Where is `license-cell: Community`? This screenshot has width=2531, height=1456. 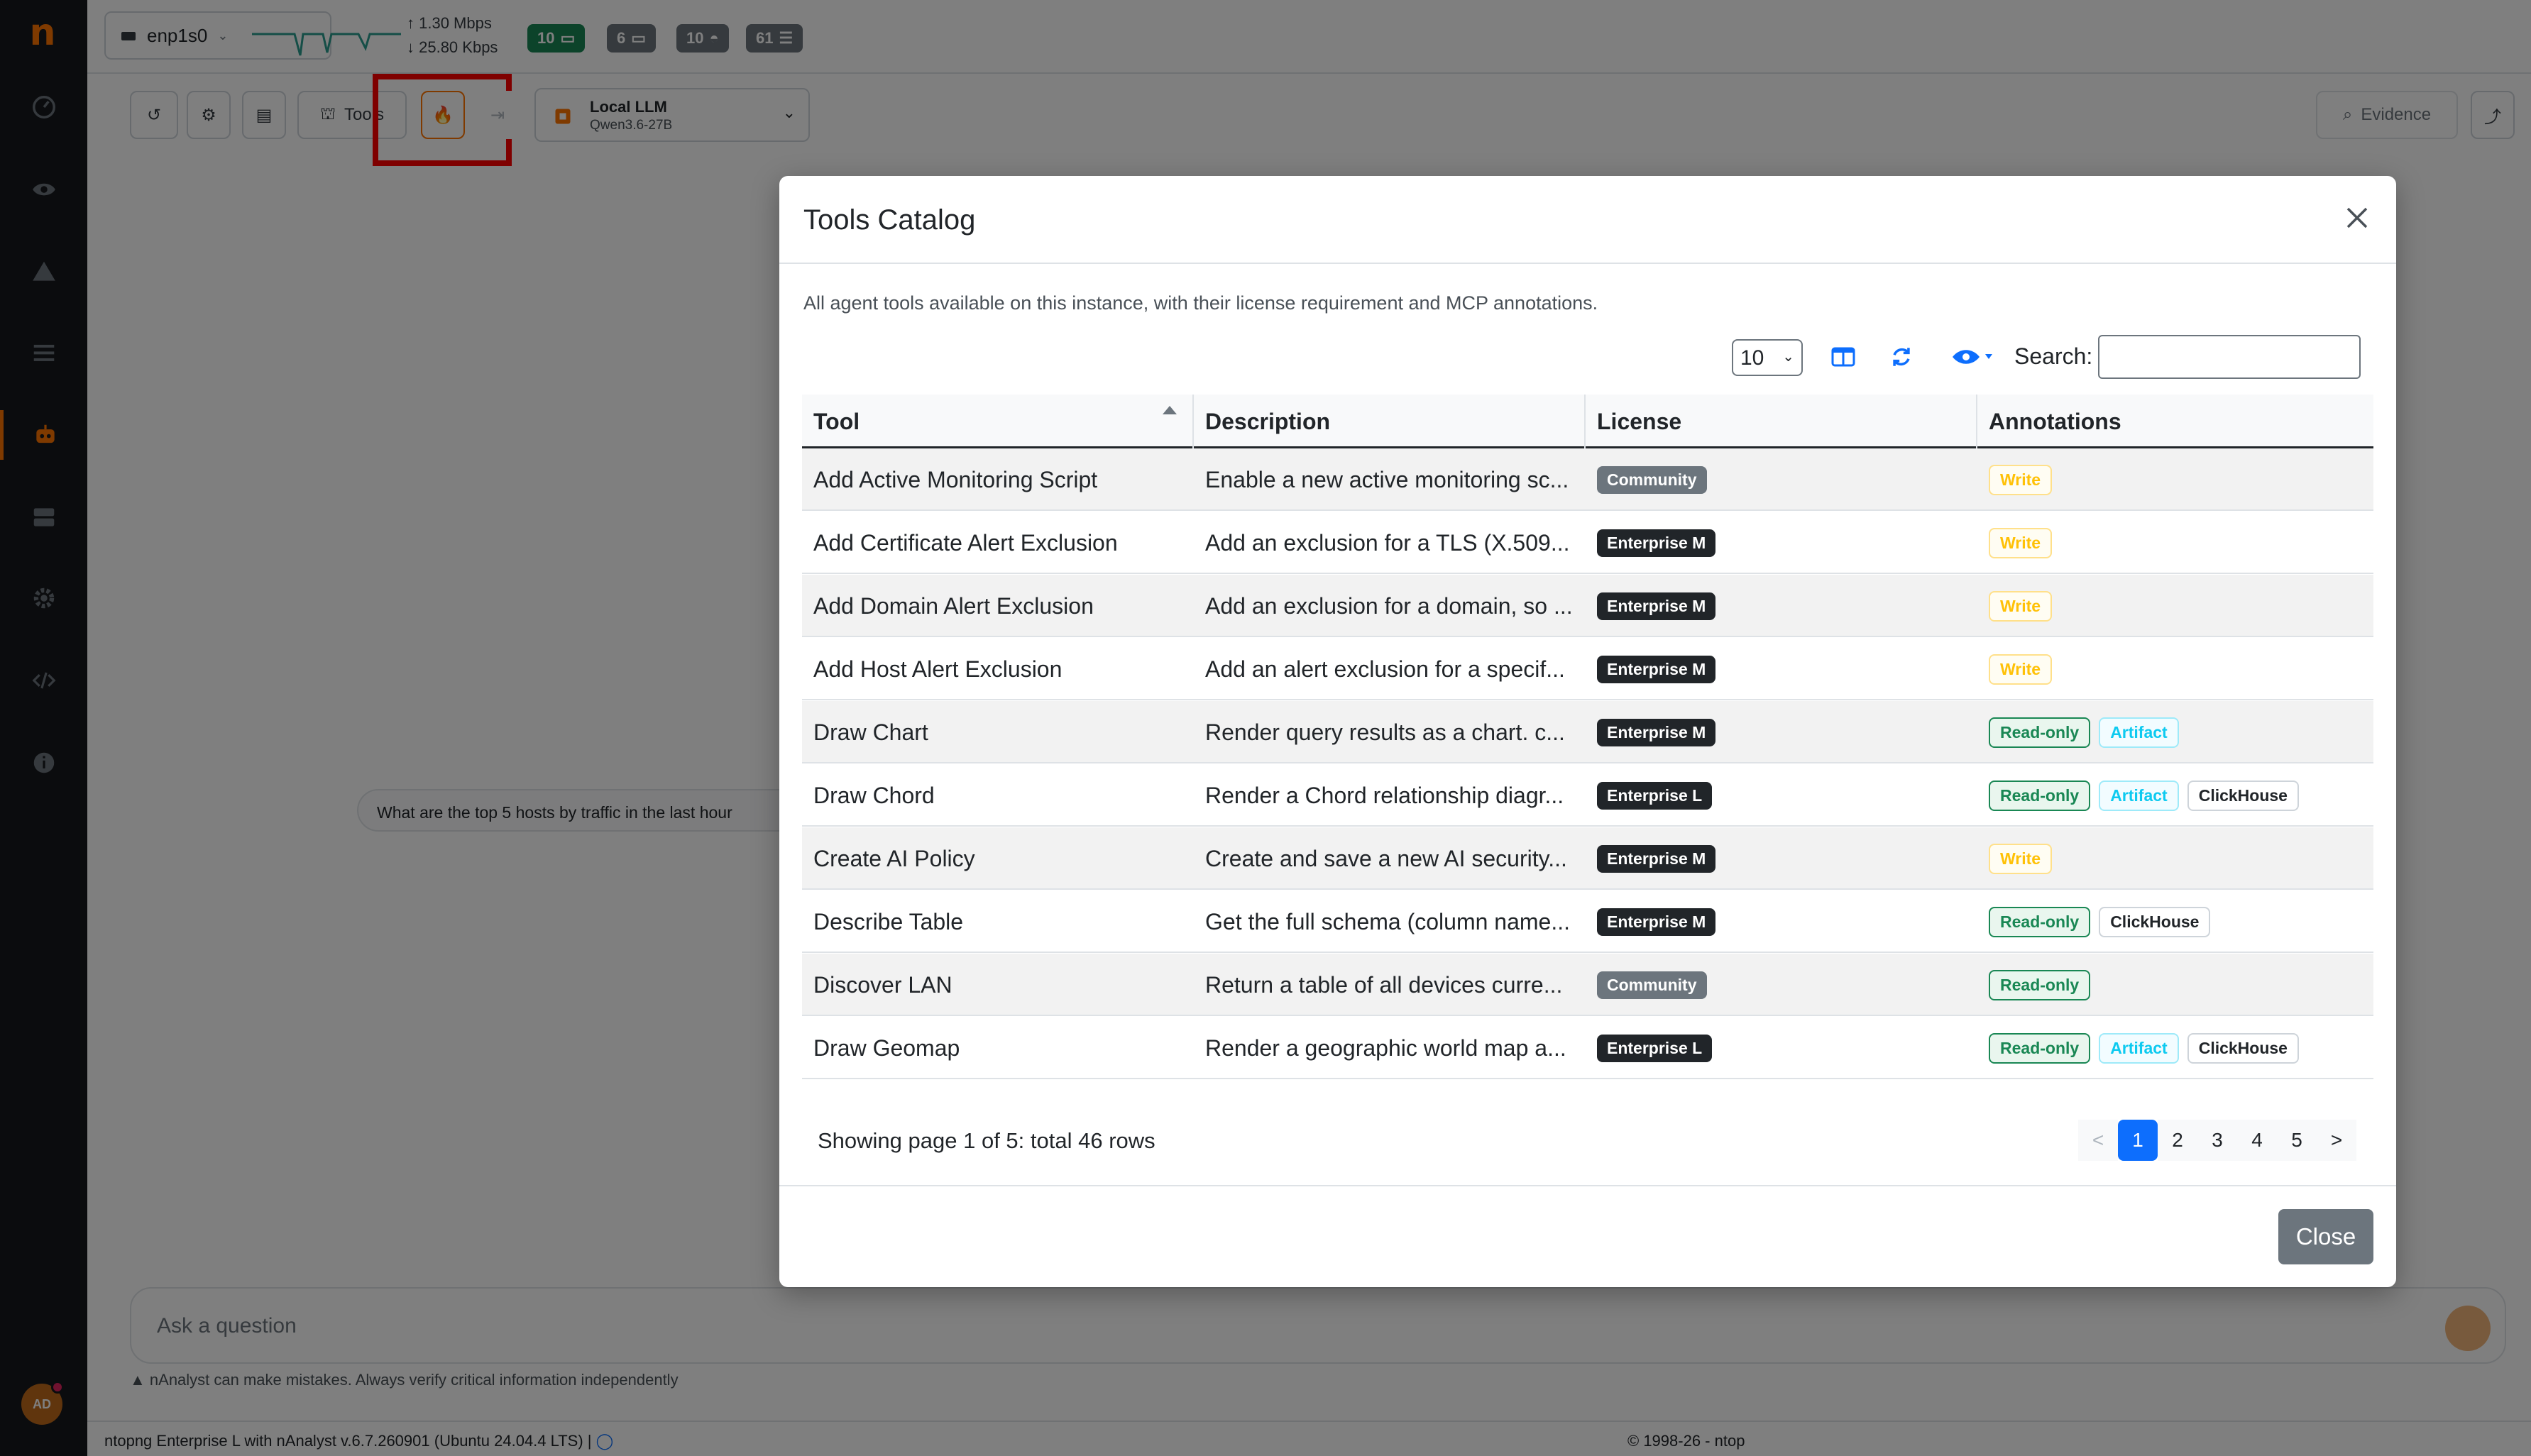 license-cell: Community is located at coordinates (1787, 479).